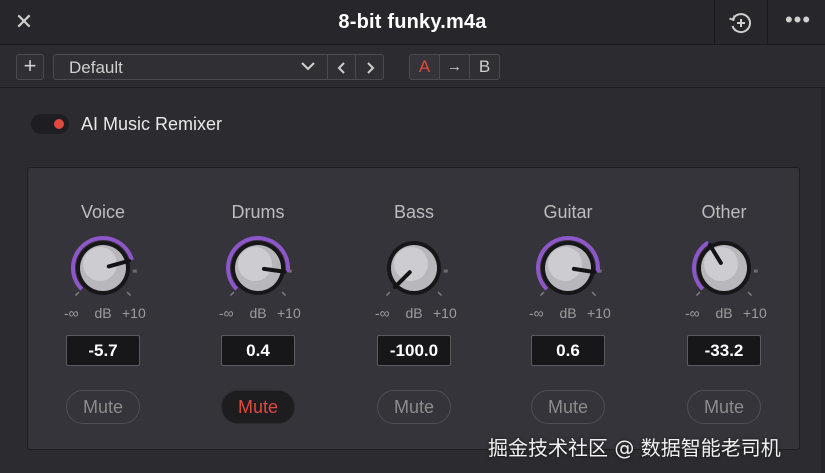 Image resolution: width=825 pixels, height=473 pixels. I want to click on history-add-icon, so click(741, 23).